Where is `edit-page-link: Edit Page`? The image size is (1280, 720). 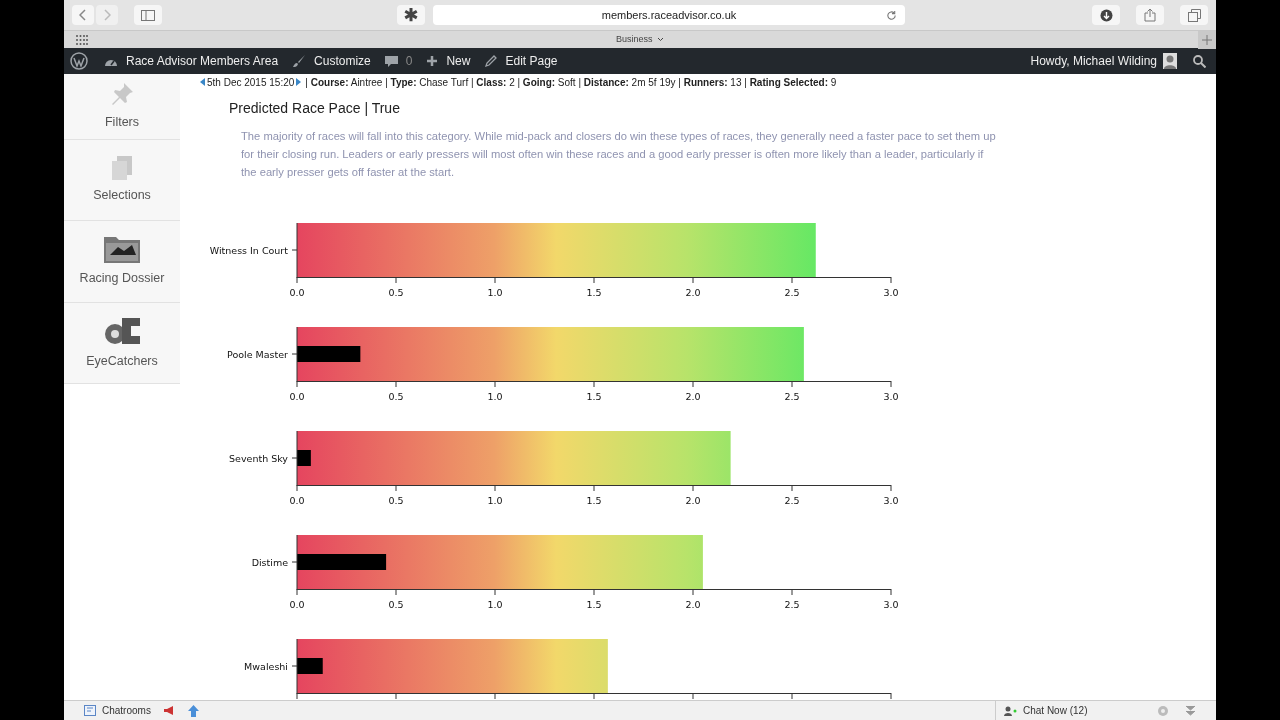 edit-page-link: Edit Page is located at coordinates (521, 61).